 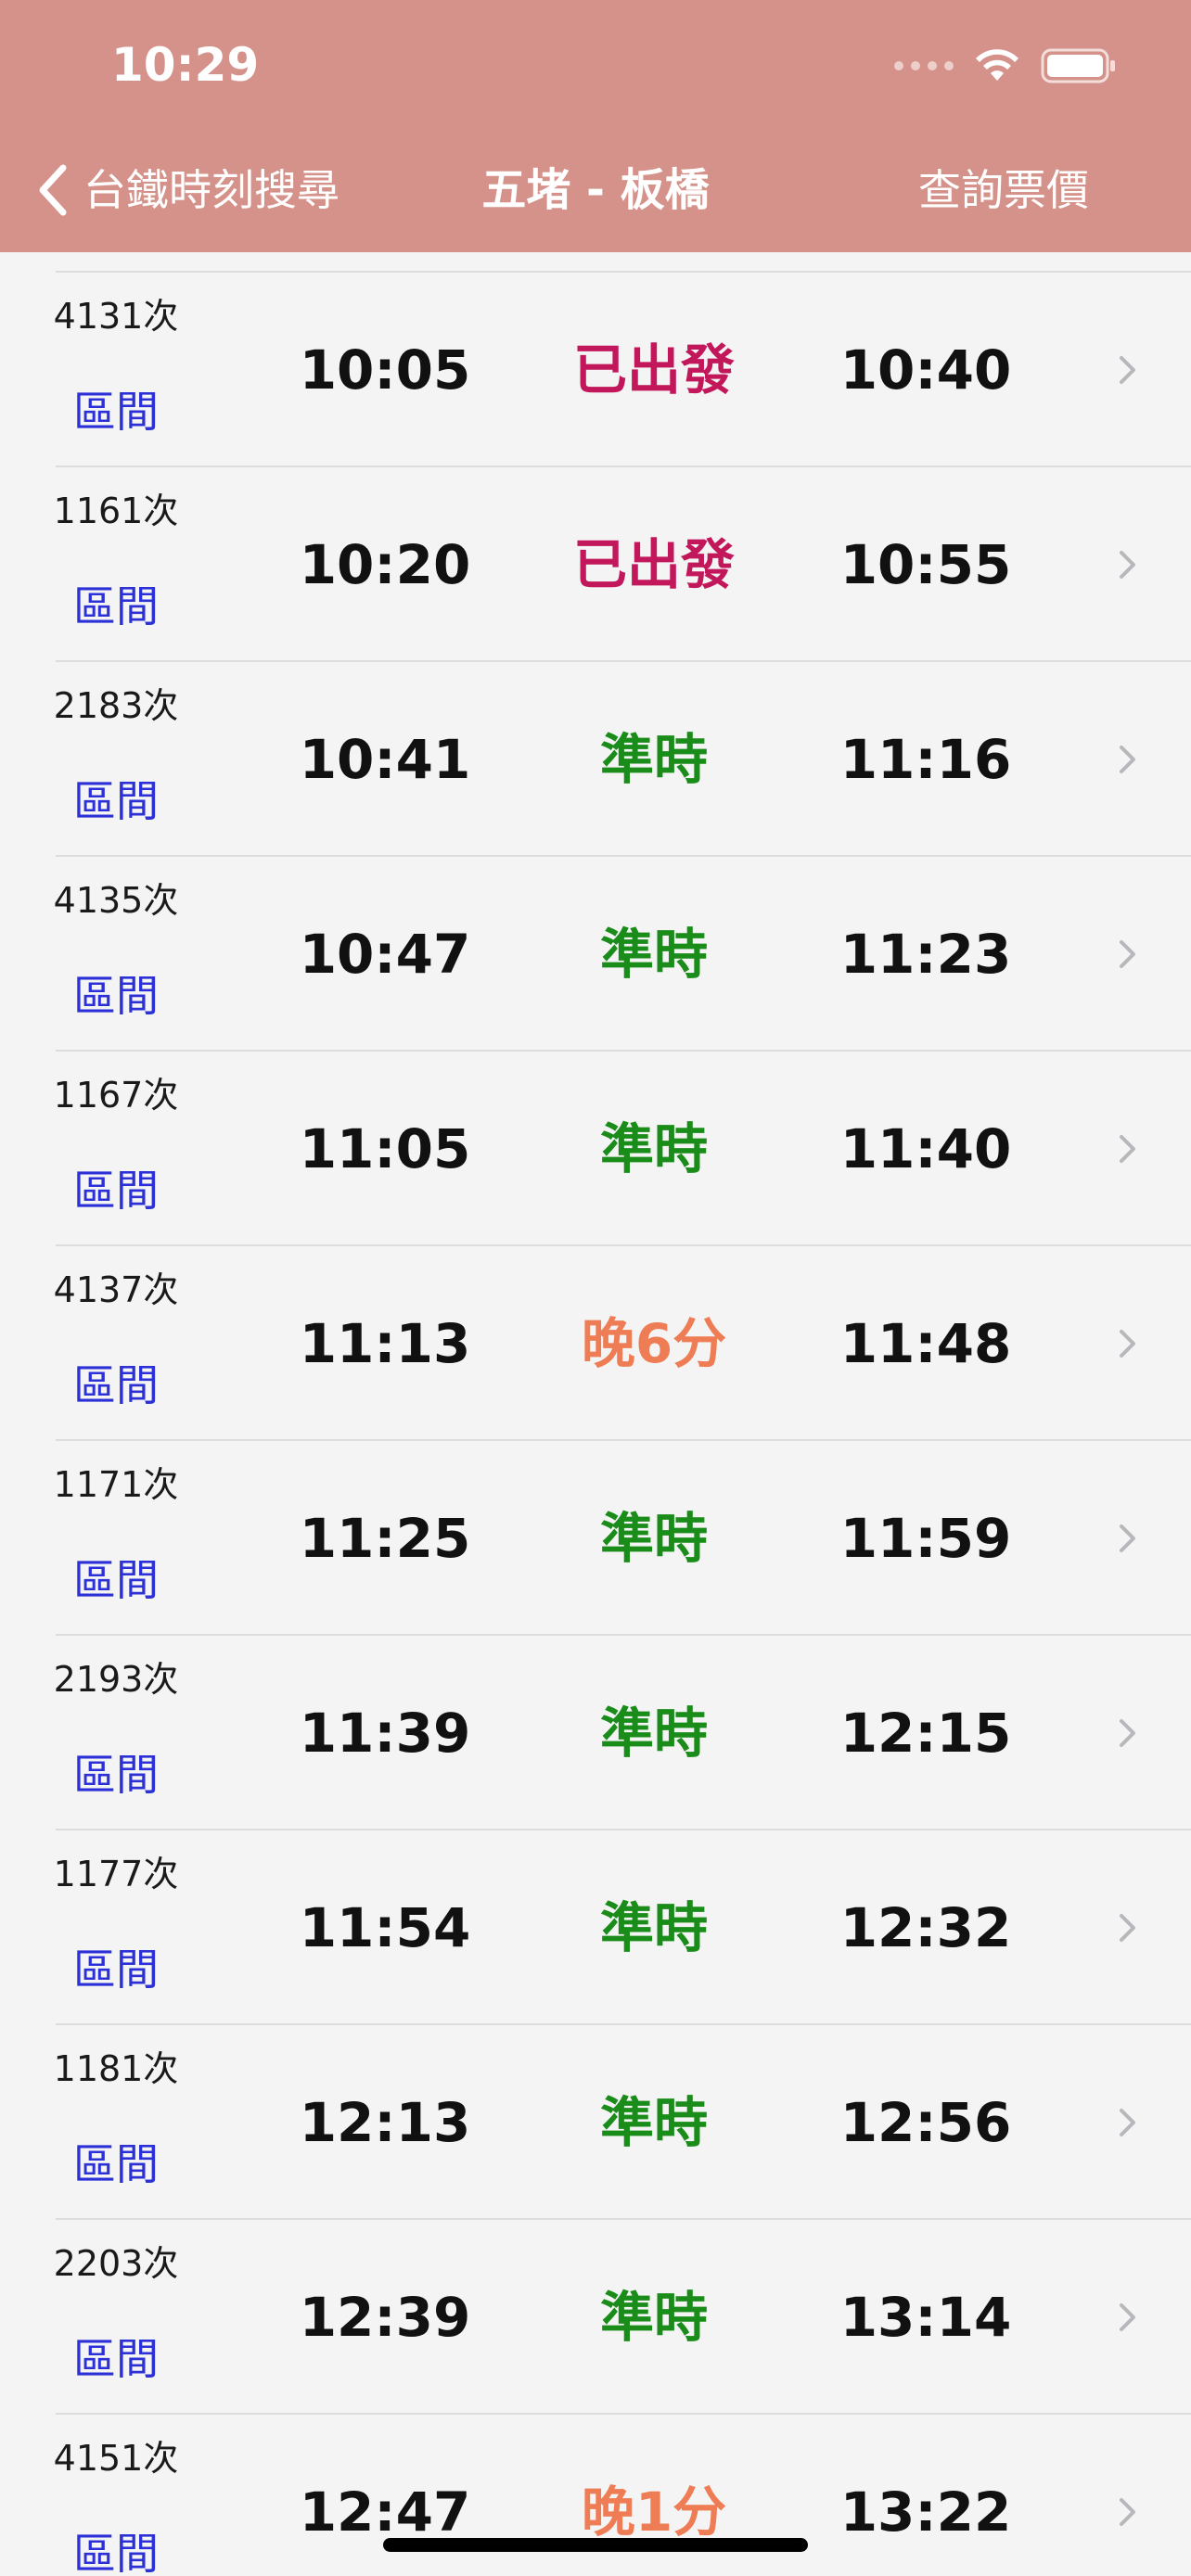 What do you see at coordinates (925, 565) in the screenshot?
I see `arrival-time: 10:55` at bounding box center [925, 565].